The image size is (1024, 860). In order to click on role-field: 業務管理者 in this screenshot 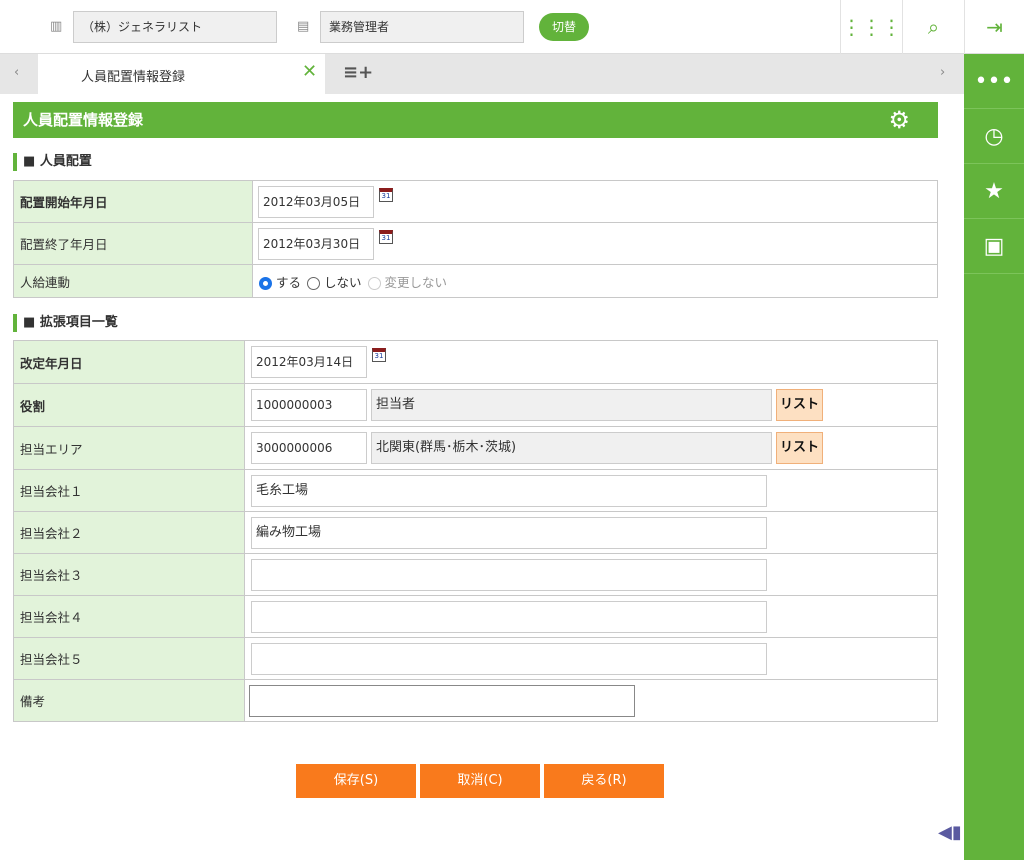, I will do `click(422, 27)`.